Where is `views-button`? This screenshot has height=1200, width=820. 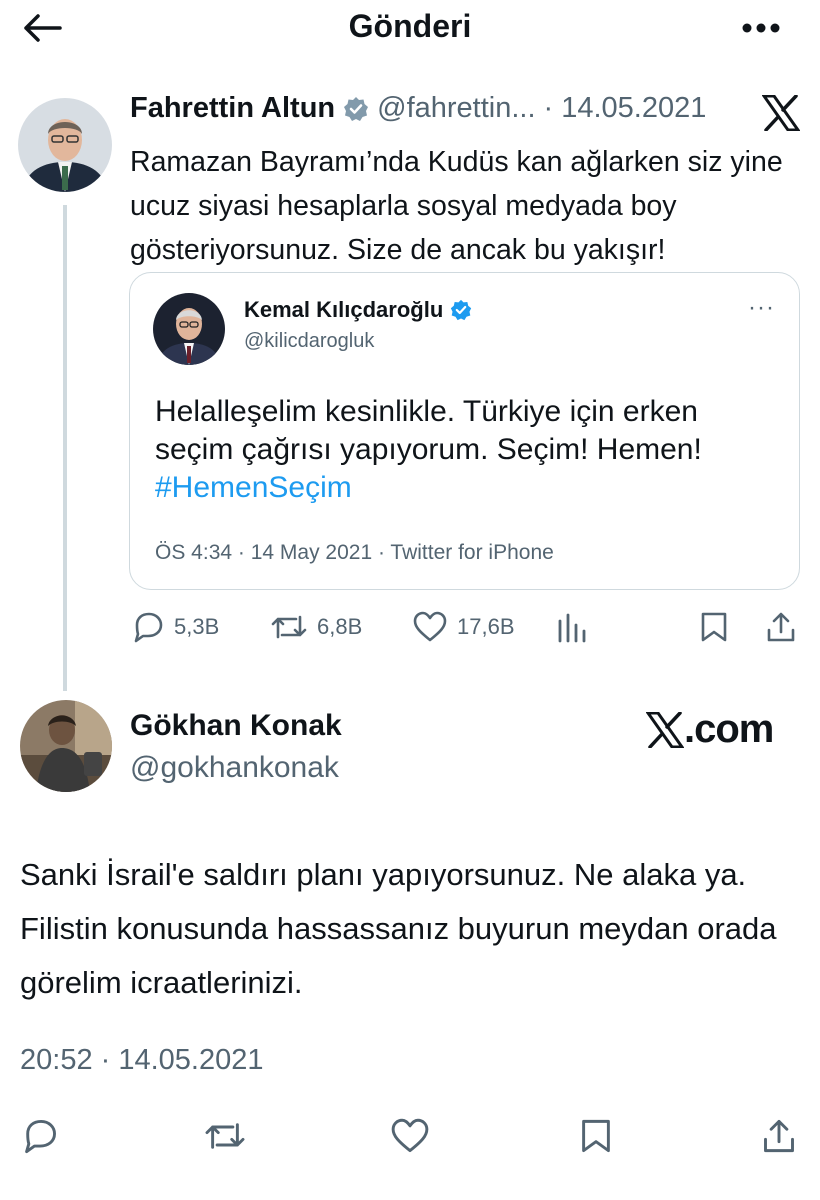
views-button is located at coordinates (572, 627).